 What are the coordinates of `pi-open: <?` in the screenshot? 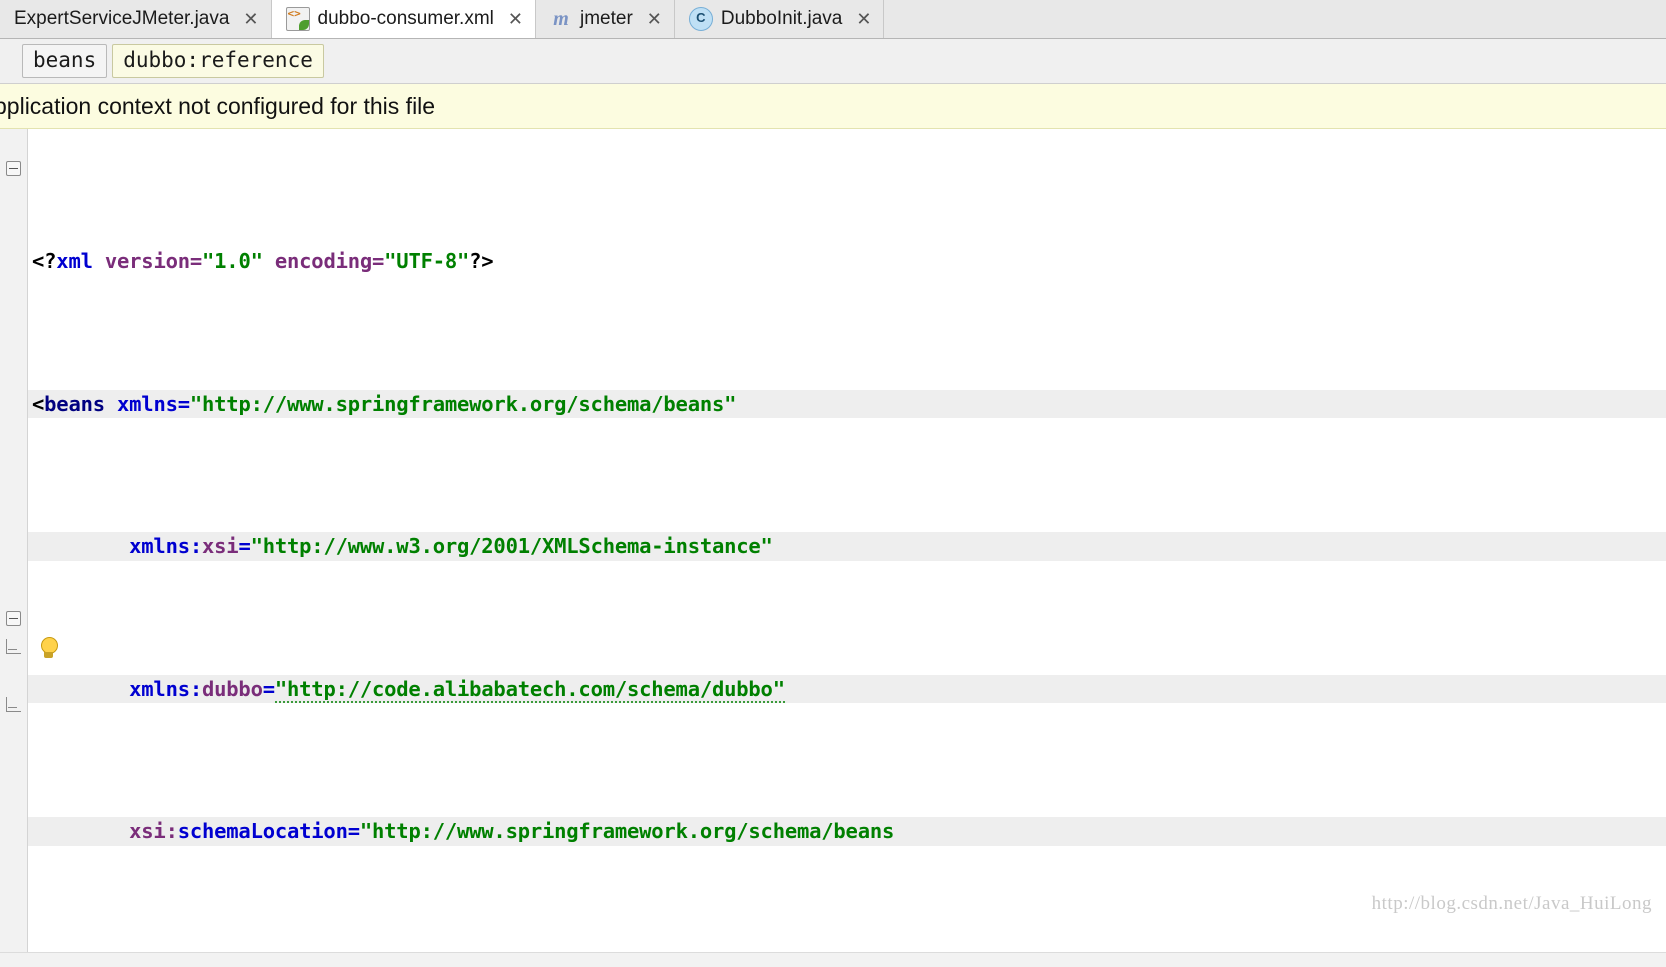 It's located at (44, 261).